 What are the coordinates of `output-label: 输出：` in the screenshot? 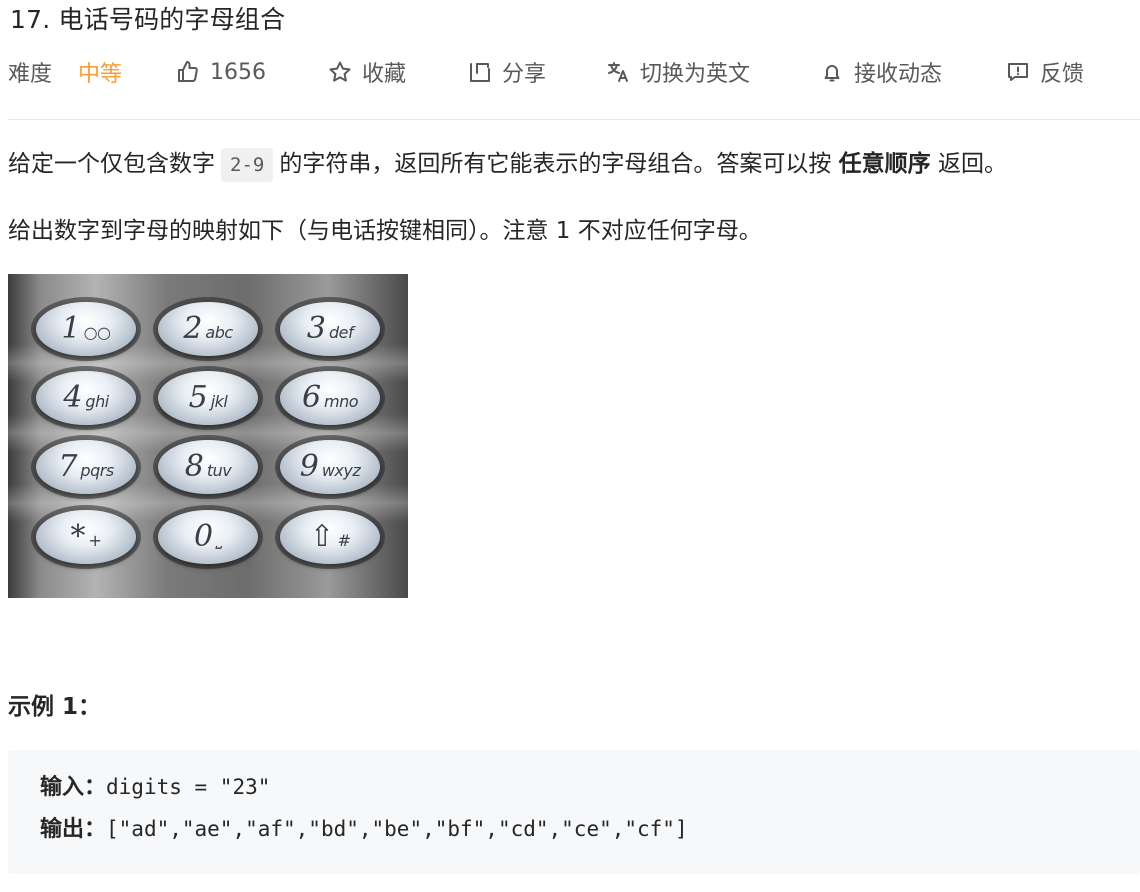 It's located at (73, 829).